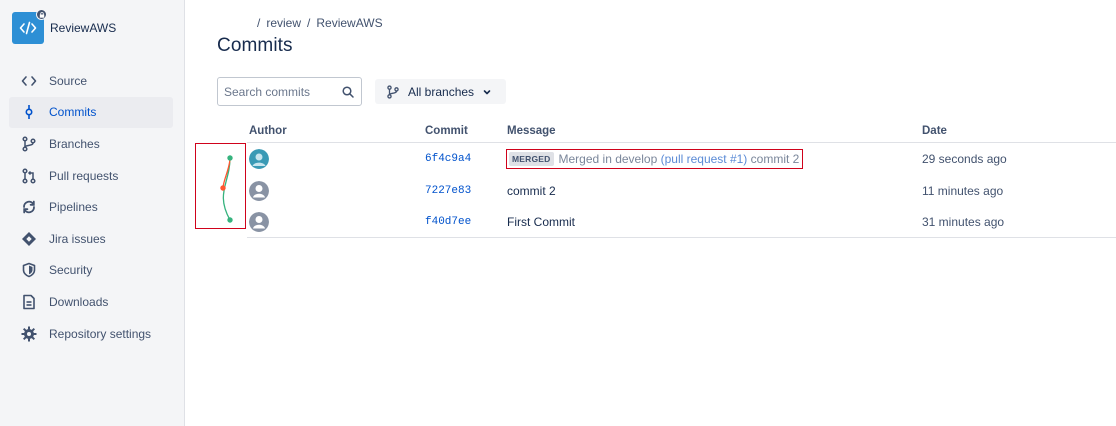 This screenshot has height=426, width=1116. Describe the element at coordinates (73, 112) in the screenshot. I see `sidebar-item-label: Commits` at that location.